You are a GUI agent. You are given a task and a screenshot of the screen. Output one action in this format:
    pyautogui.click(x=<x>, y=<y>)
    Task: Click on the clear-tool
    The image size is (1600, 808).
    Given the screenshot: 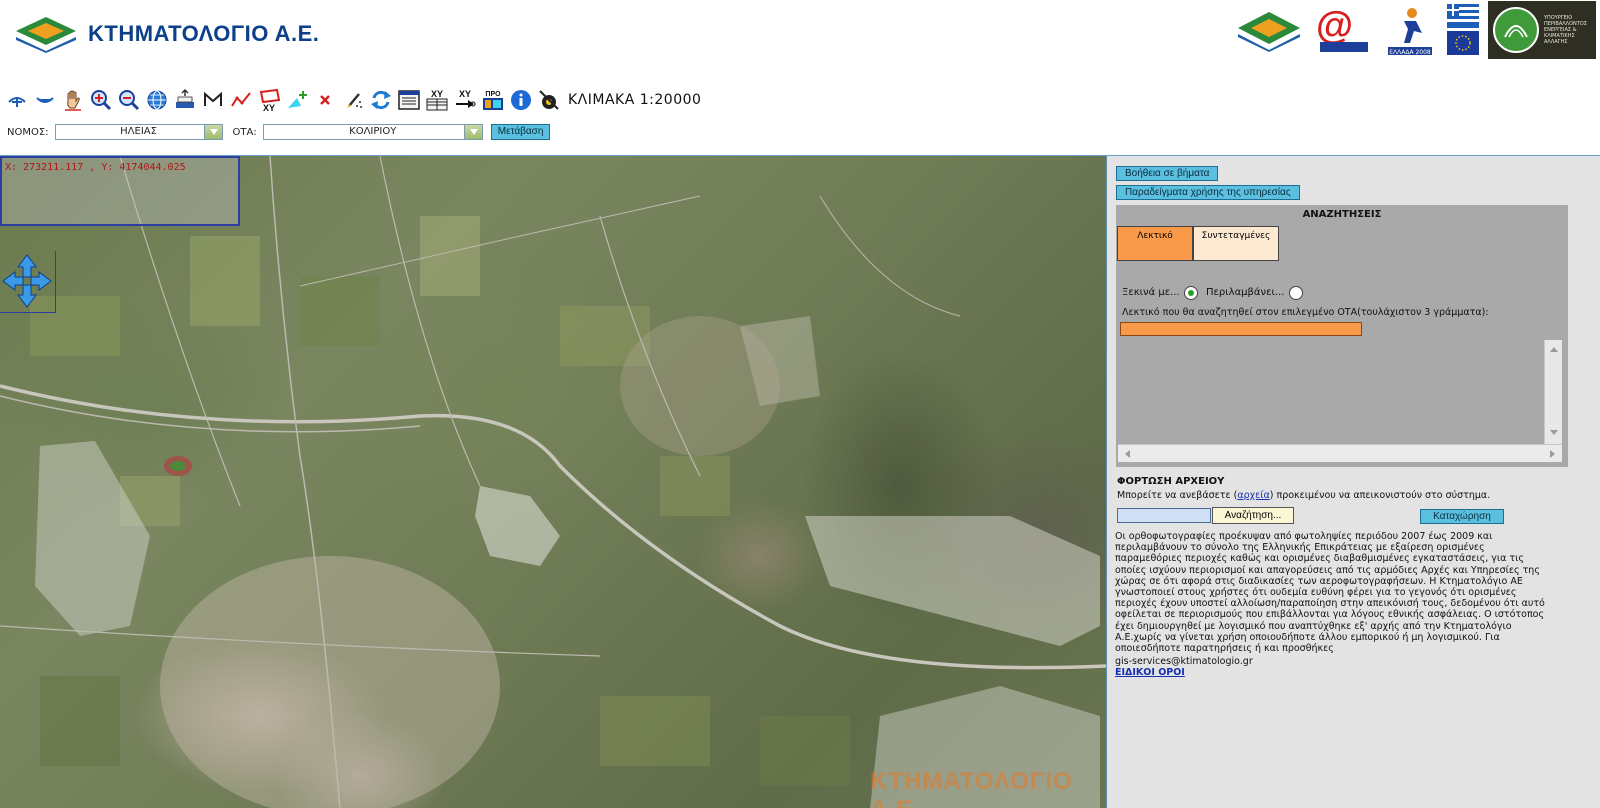 What is the action you would take?
    pyautogui.click(x=325, y=100)
    